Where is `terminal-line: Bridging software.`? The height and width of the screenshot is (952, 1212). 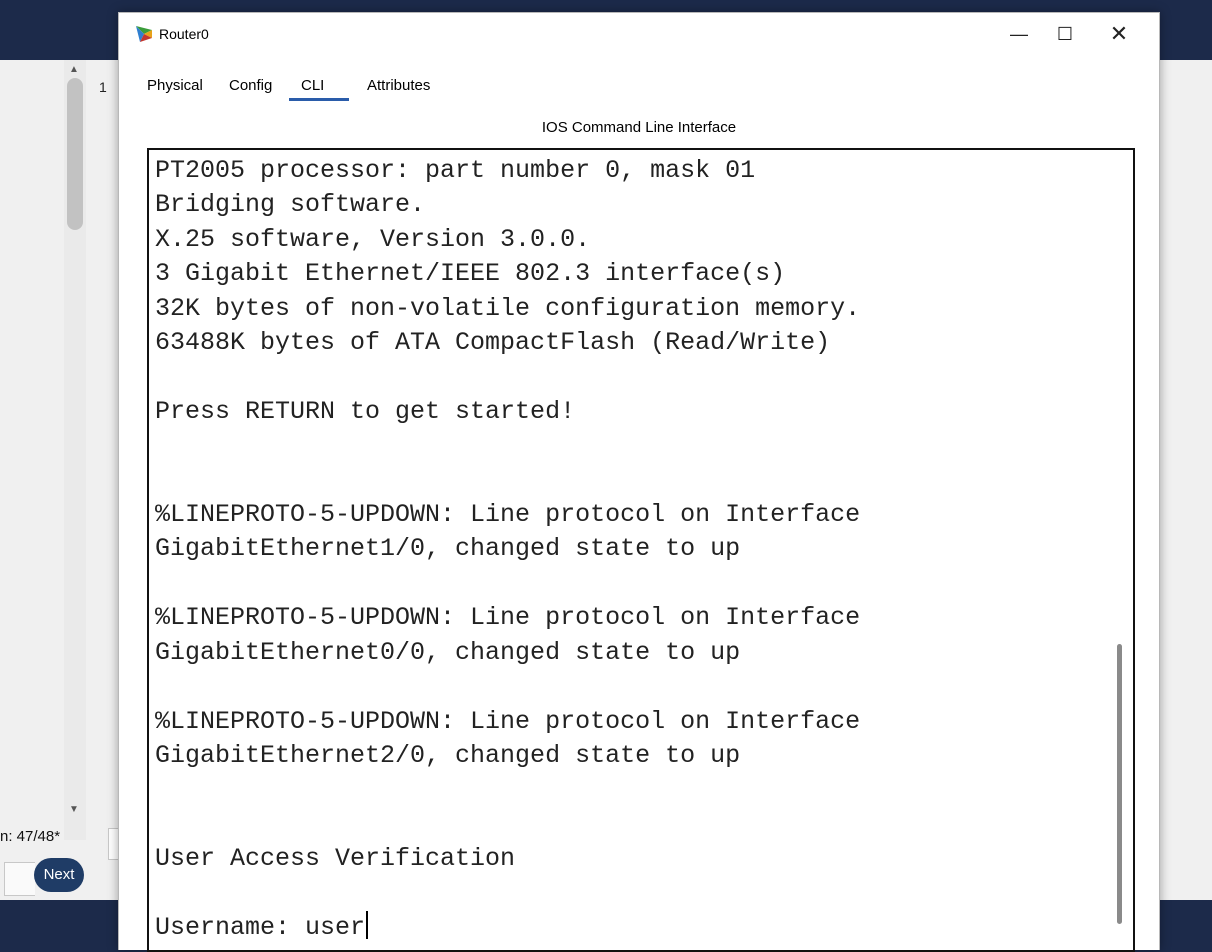
terminal-line: Bridging software. is located at coordinates (290, 205).